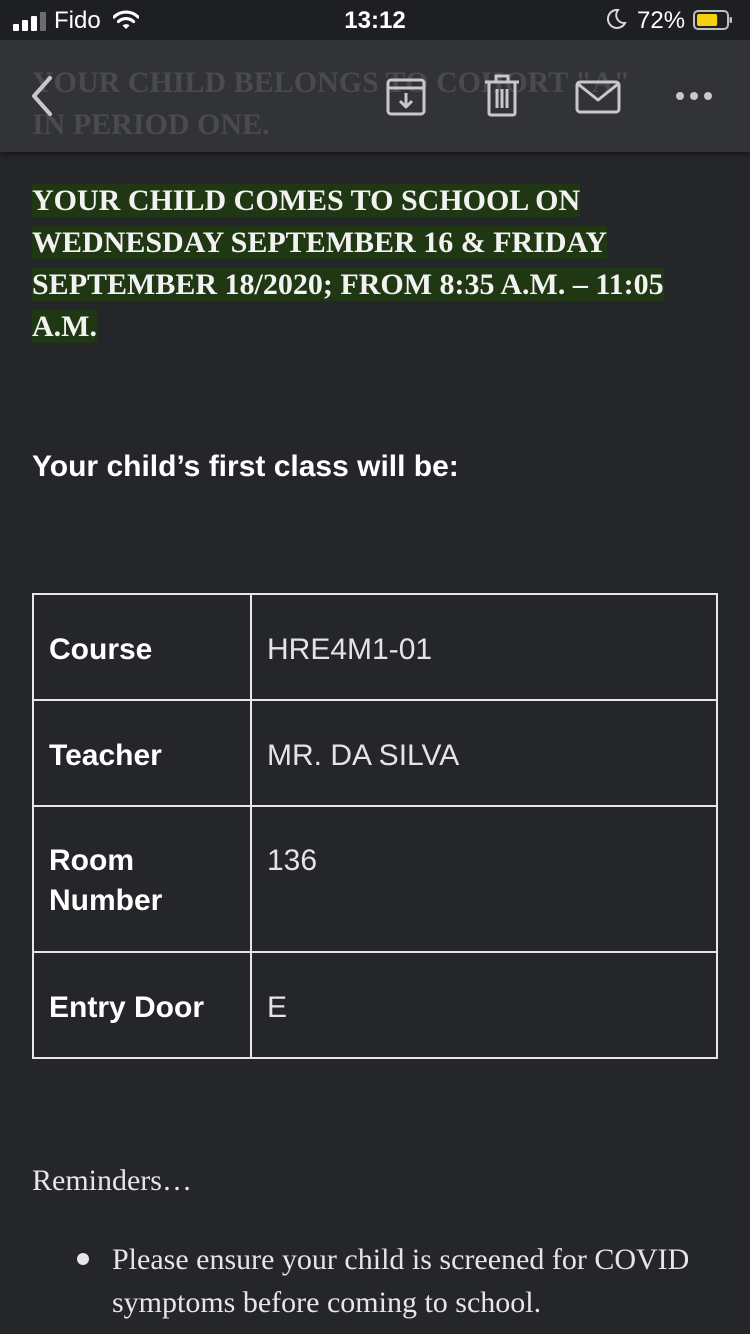  I want to click on row-label: Entry Door, so click(142, 1005).